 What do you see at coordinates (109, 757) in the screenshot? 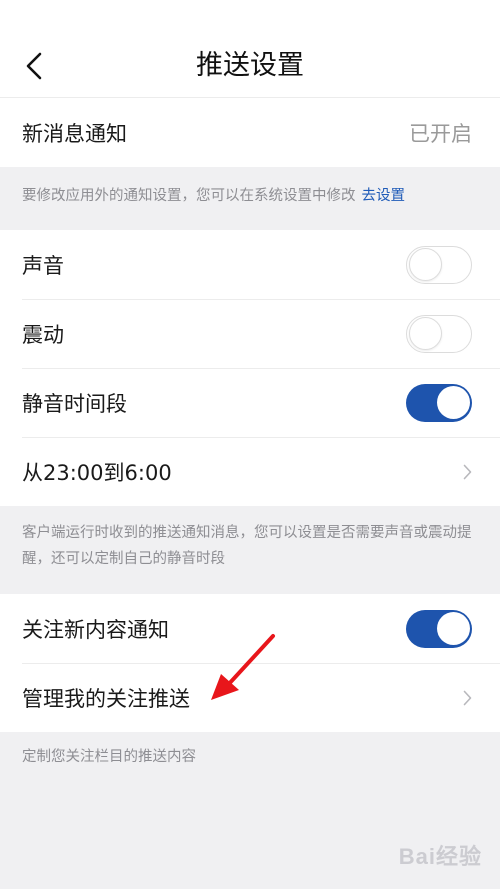
I see `follow-note: 定制您关注栏目的推送内容` at bounding box center [109, 757].